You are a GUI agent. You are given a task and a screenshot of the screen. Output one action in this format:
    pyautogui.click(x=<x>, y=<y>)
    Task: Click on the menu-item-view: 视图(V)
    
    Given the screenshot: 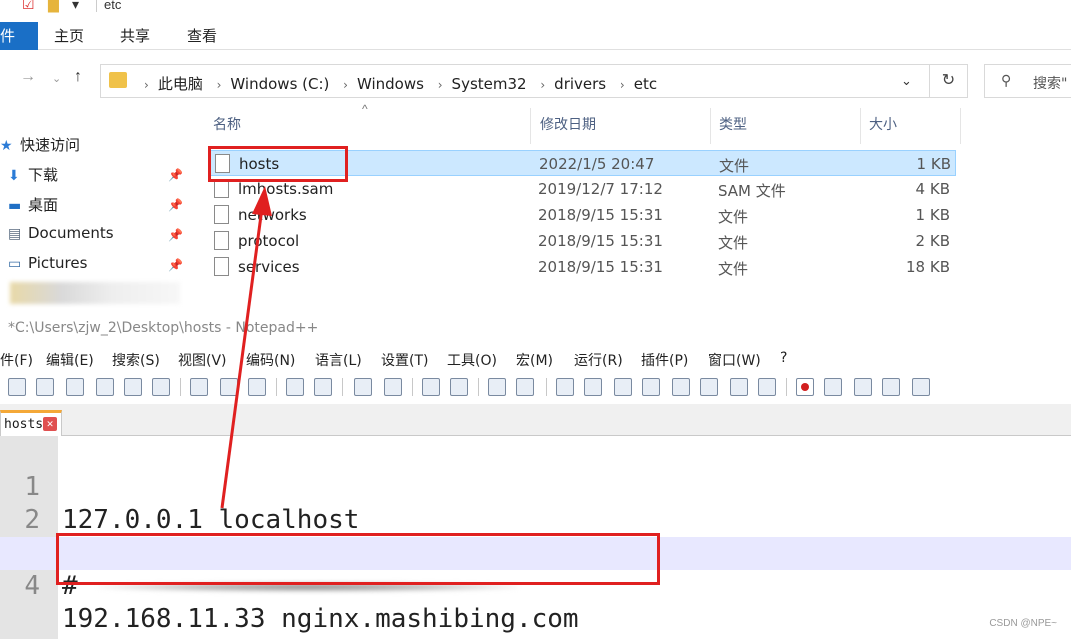 What is the action you would take?
    pyautogui.click(x=202, y=360)
    